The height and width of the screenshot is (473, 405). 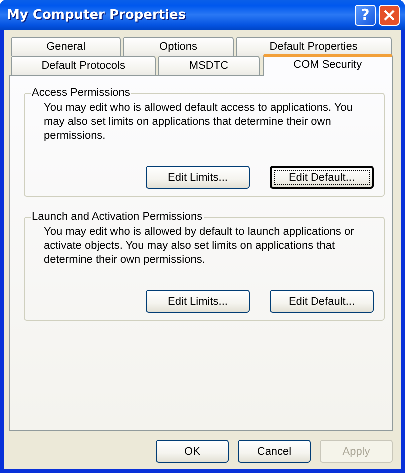 I want to click on tab: COM Security, so click(x=328, y=65).